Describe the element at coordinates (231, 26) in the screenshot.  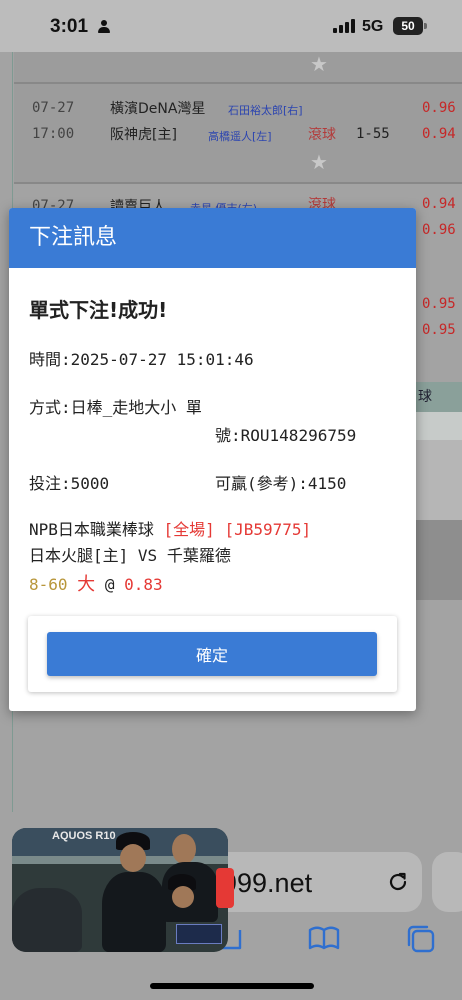
I see `status-bar: 3:01 5G 50` at that location.